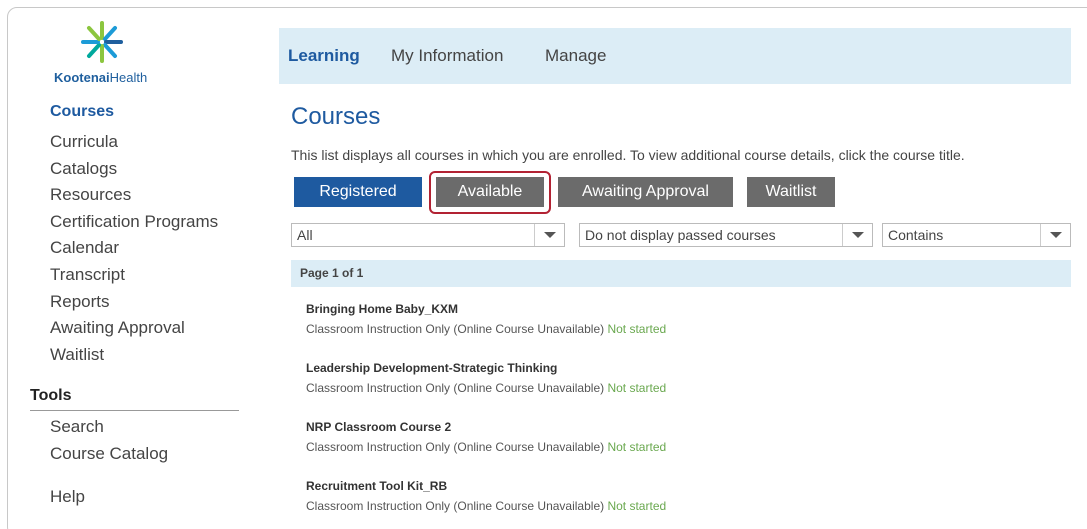  I want to click on sidebar-item-curricula: Curricula, so click(134, 142).